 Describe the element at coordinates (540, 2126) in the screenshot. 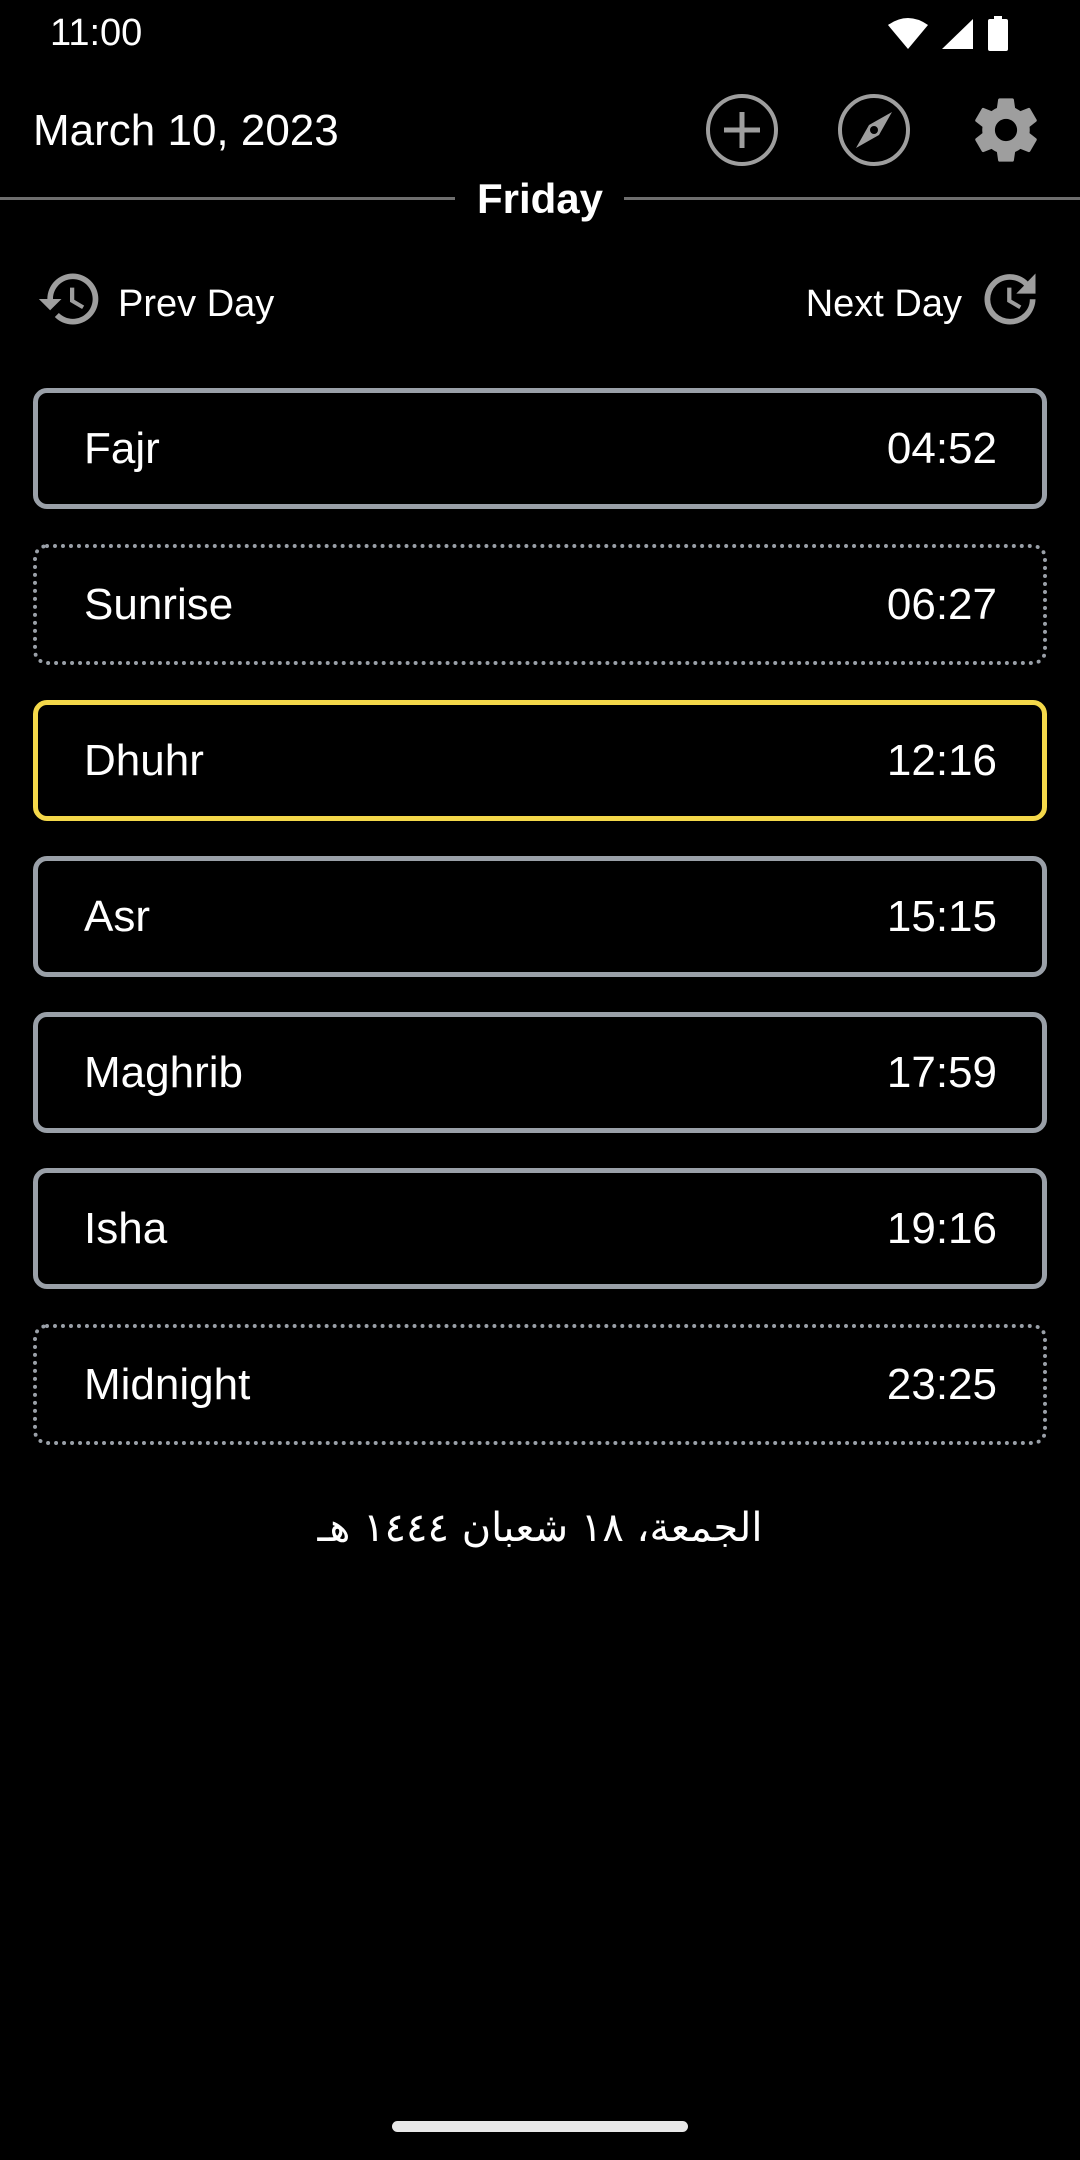

I see `home-indicator` at that location.